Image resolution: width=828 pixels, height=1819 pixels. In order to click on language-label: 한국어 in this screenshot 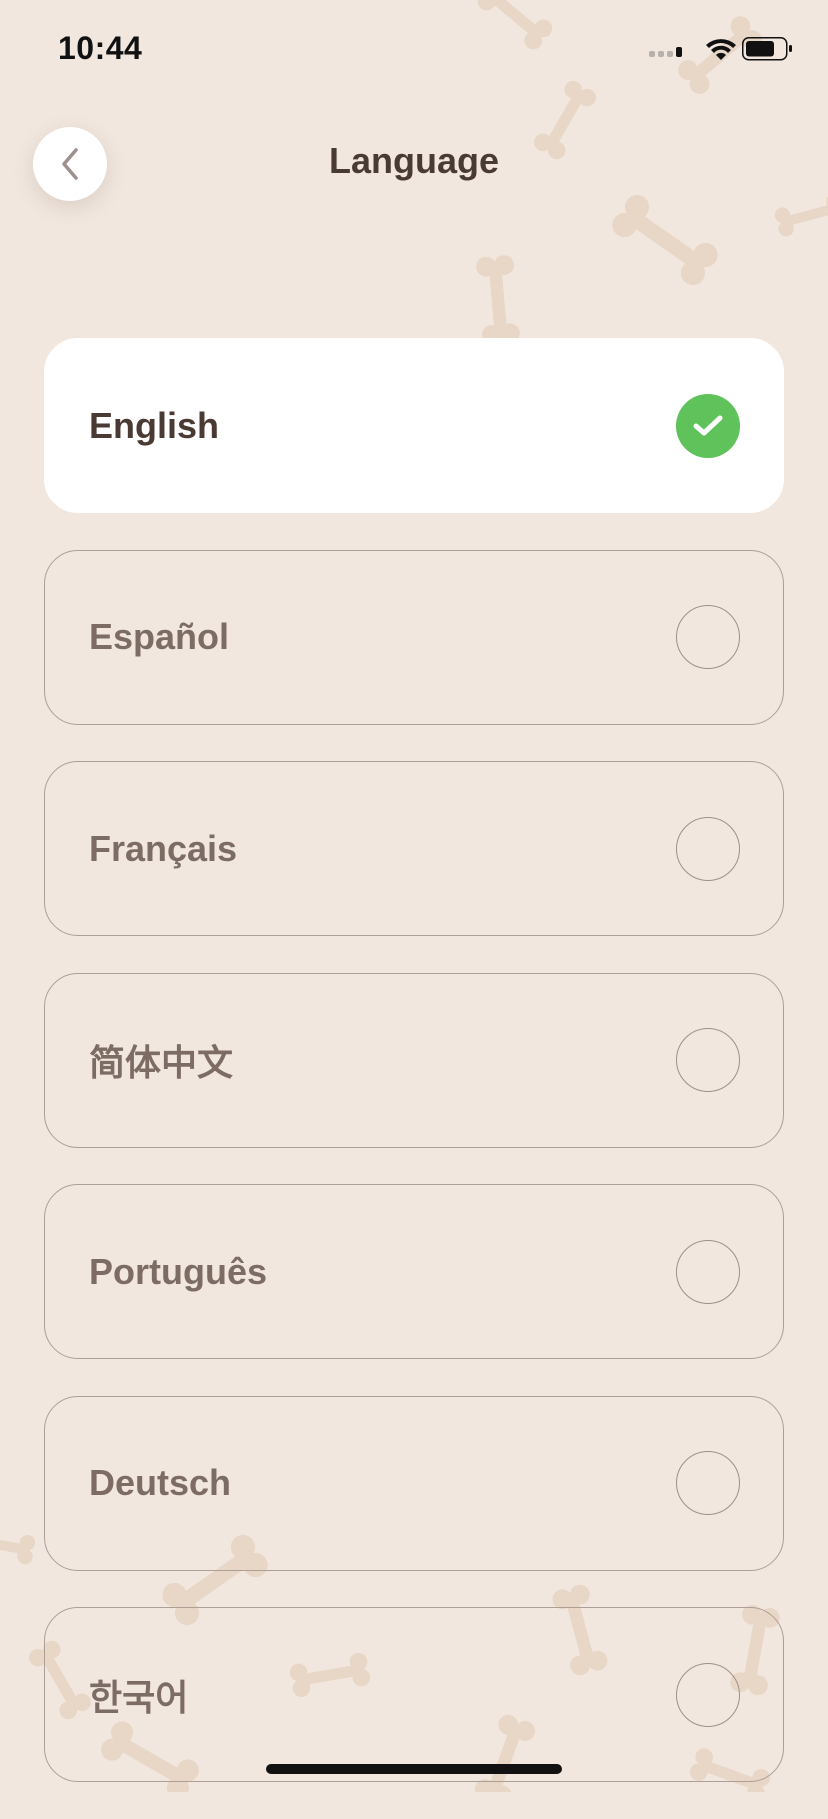, I will do `click(139, 1697)`.